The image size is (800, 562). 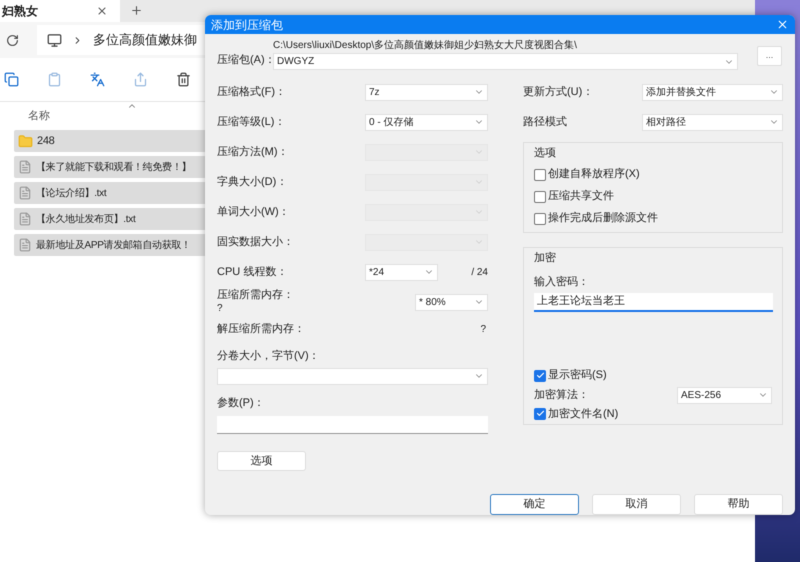 What do you see at coordinates (136, 10) in the screenshot?
I see `new-tab-icon` at bounding box center [136, 10].